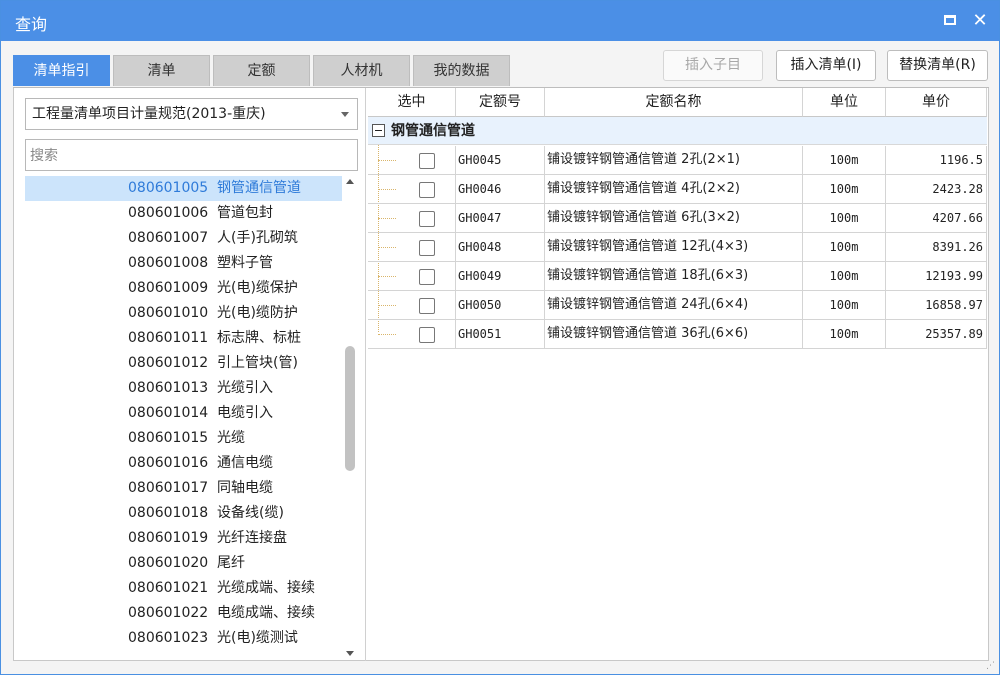 The height and width of the screenshot is (675, 1000). Describe the element at coordinates (674, 160) in the screenshot. I see `row-name: 铺设镀锌钢管通信管道 2孔(2×1)` at that location.